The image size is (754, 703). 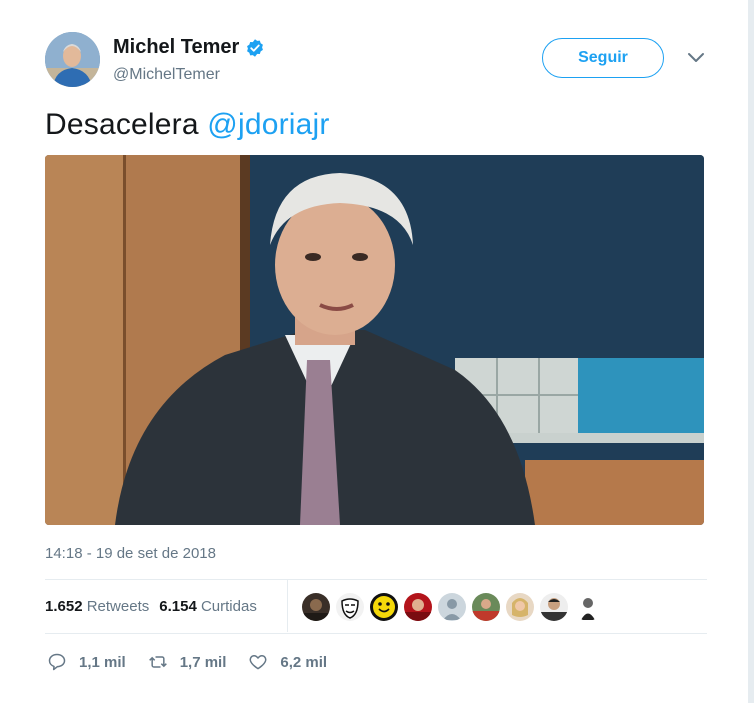 I want to click on tweet-actions: 1,1 mil 1,7 mil 6,2 mil, so click(x=198, y=662).